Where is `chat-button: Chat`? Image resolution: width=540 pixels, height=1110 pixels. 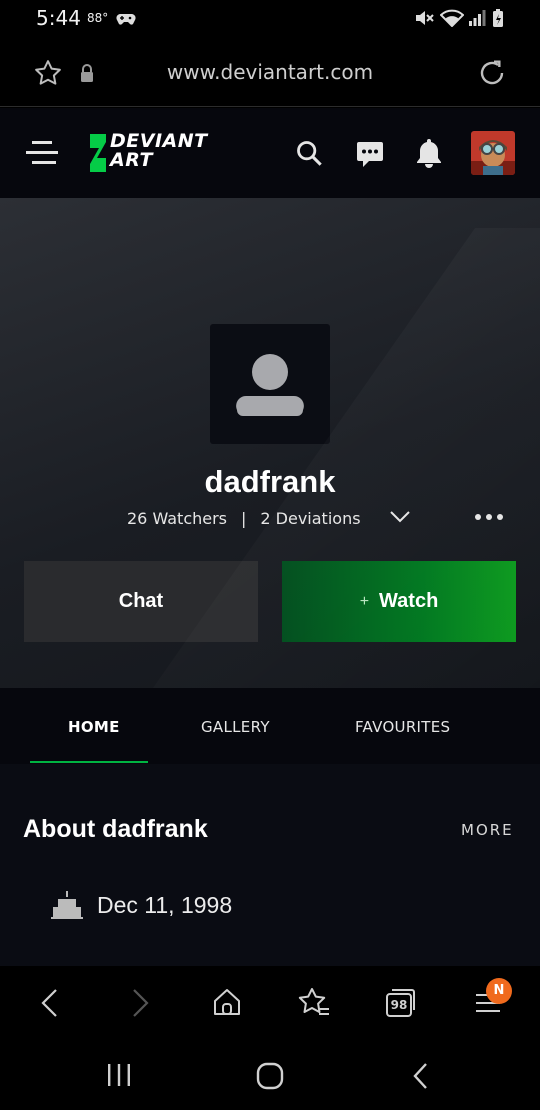 chat-button: Chat is located at coordinates (141, 601).